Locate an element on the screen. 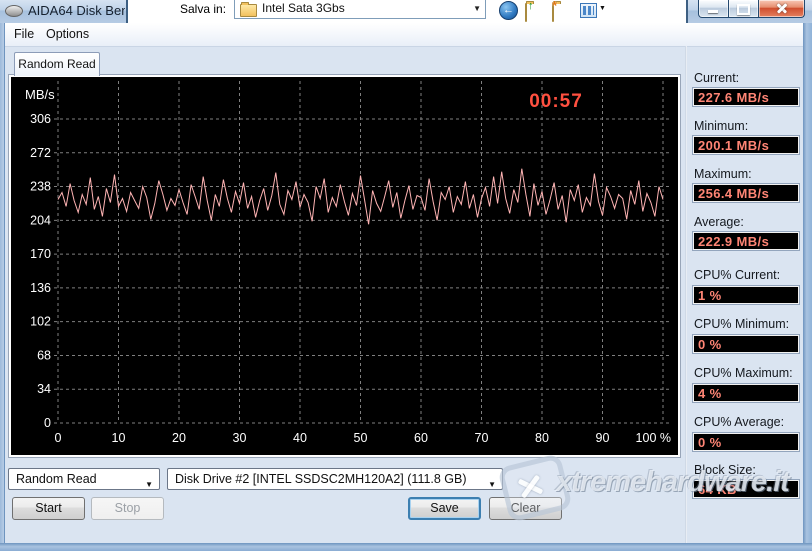 The image size is (812, 551). svg-text: 40 is located at coordinates (300, 438).